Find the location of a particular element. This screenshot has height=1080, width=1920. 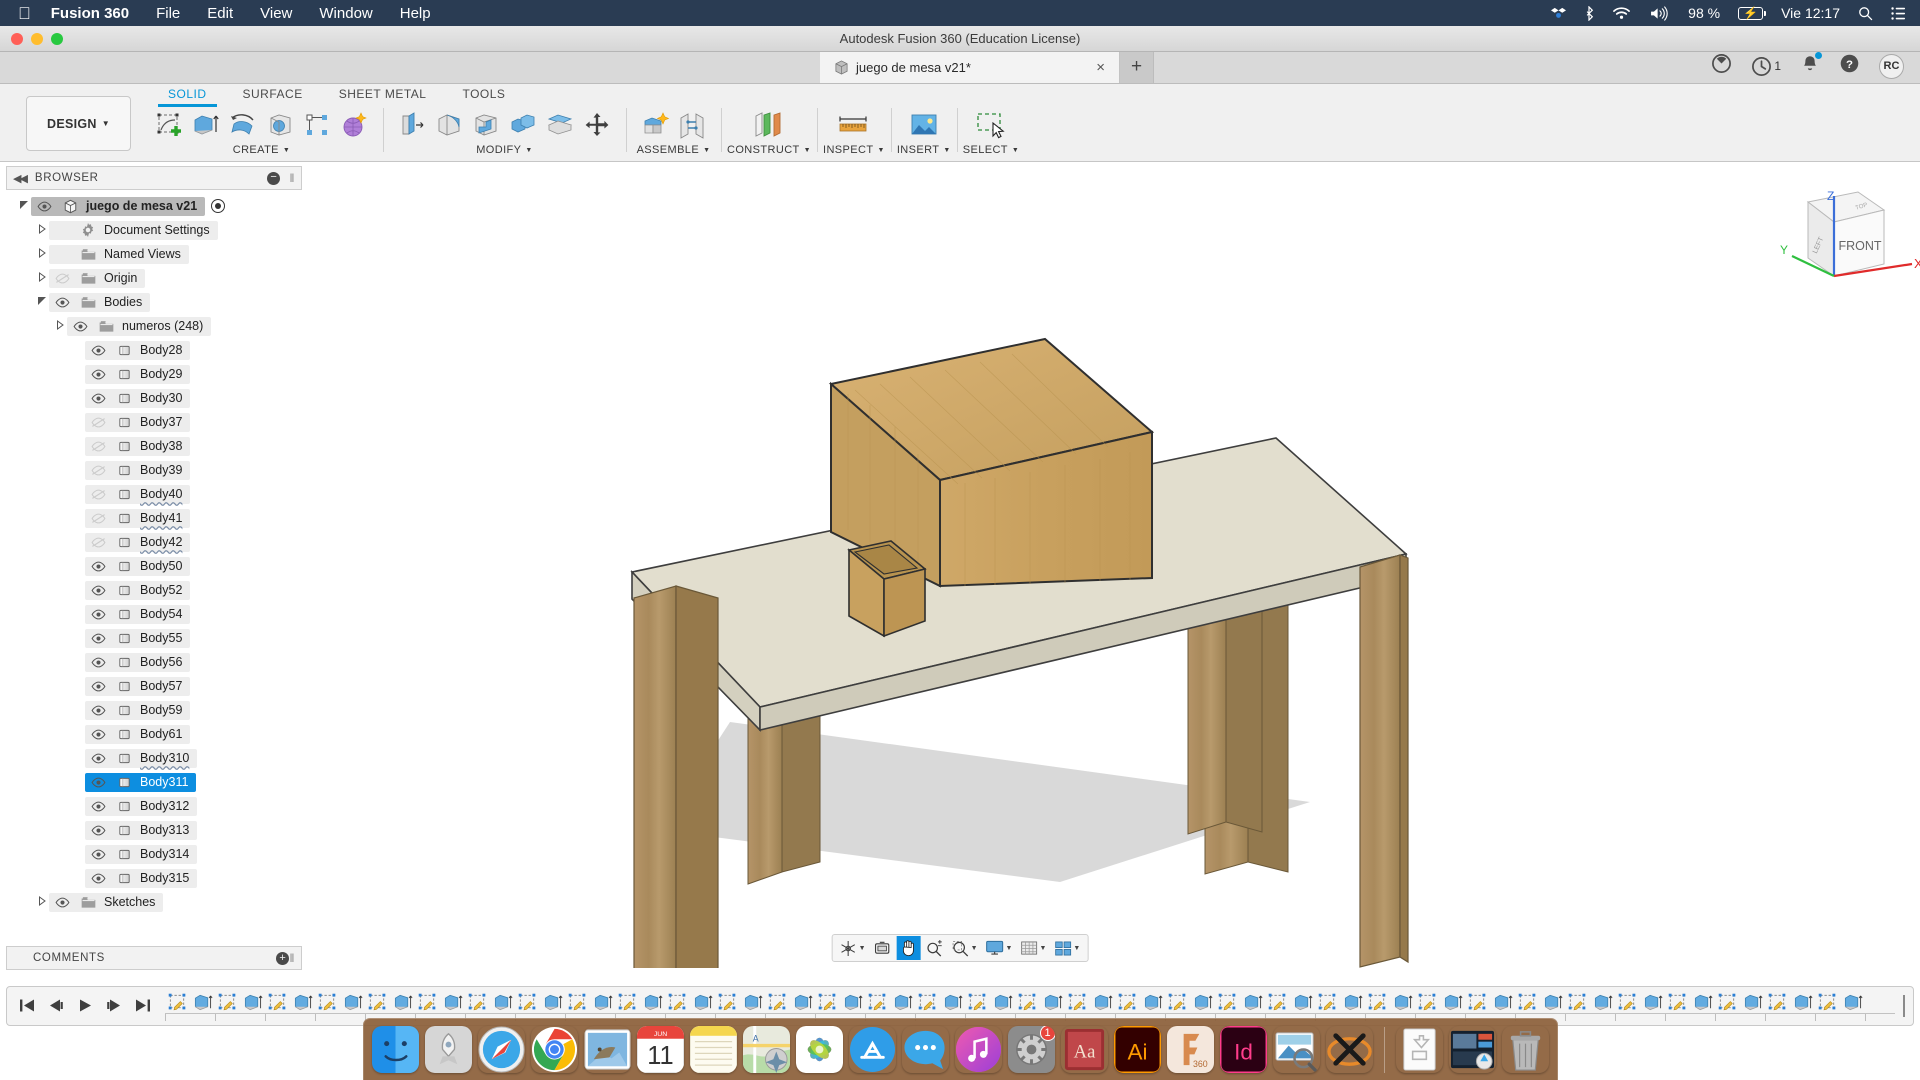

joint-icon is located at coordinates (692, 125).